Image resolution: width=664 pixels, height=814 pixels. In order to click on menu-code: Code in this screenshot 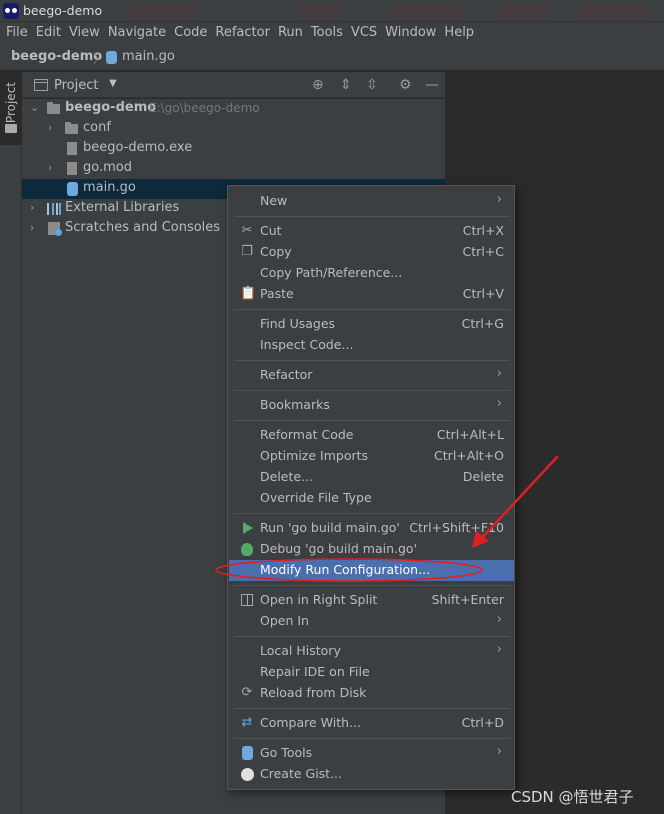, I will do `click(190, 33)`.